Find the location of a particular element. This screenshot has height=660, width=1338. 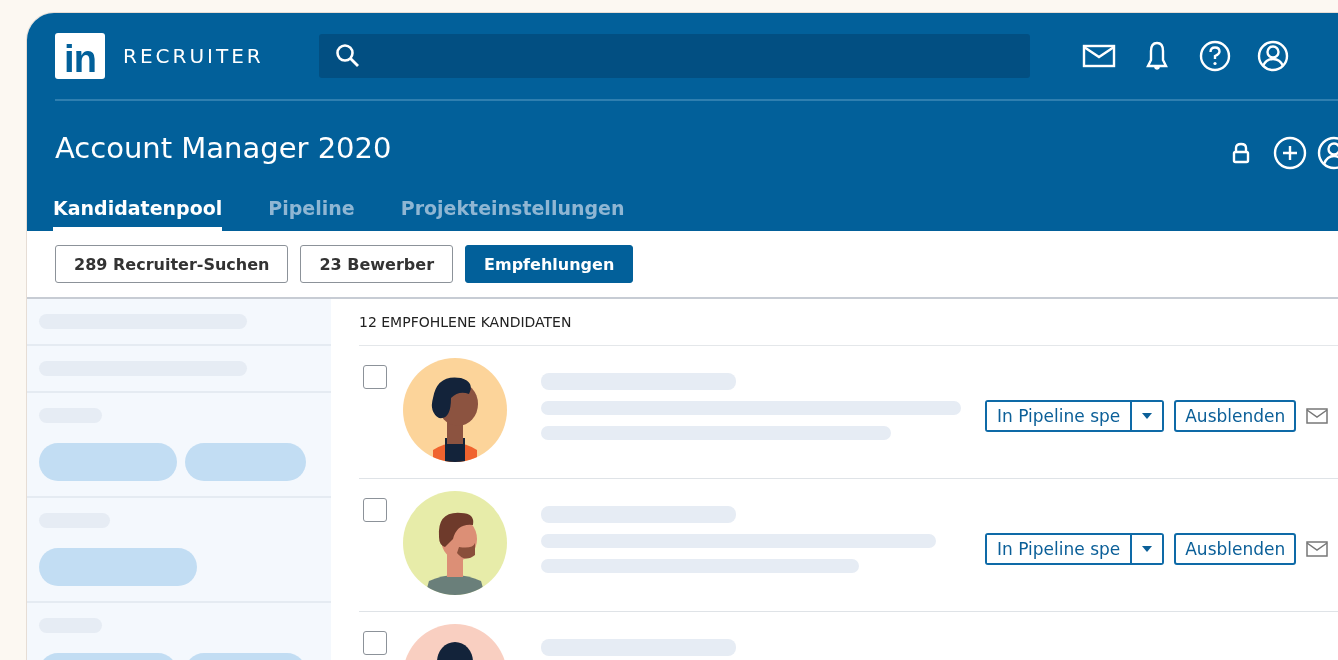

linkedin-logo: in is located at coordinates (80, 56).